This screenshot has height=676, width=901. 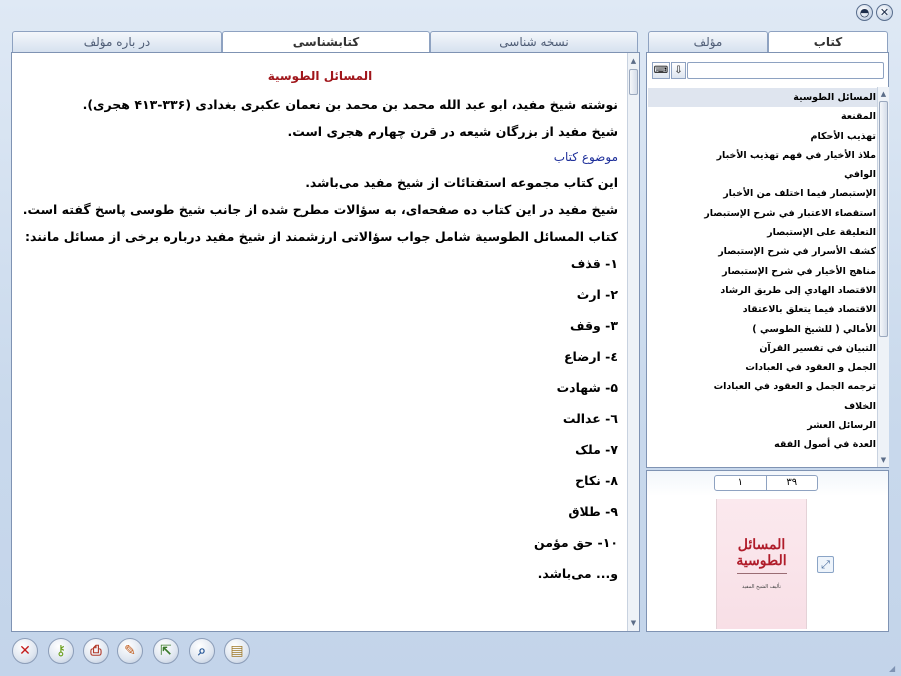 I want to click on list-item: ۸- نکاح, so click(x=596, y=480).